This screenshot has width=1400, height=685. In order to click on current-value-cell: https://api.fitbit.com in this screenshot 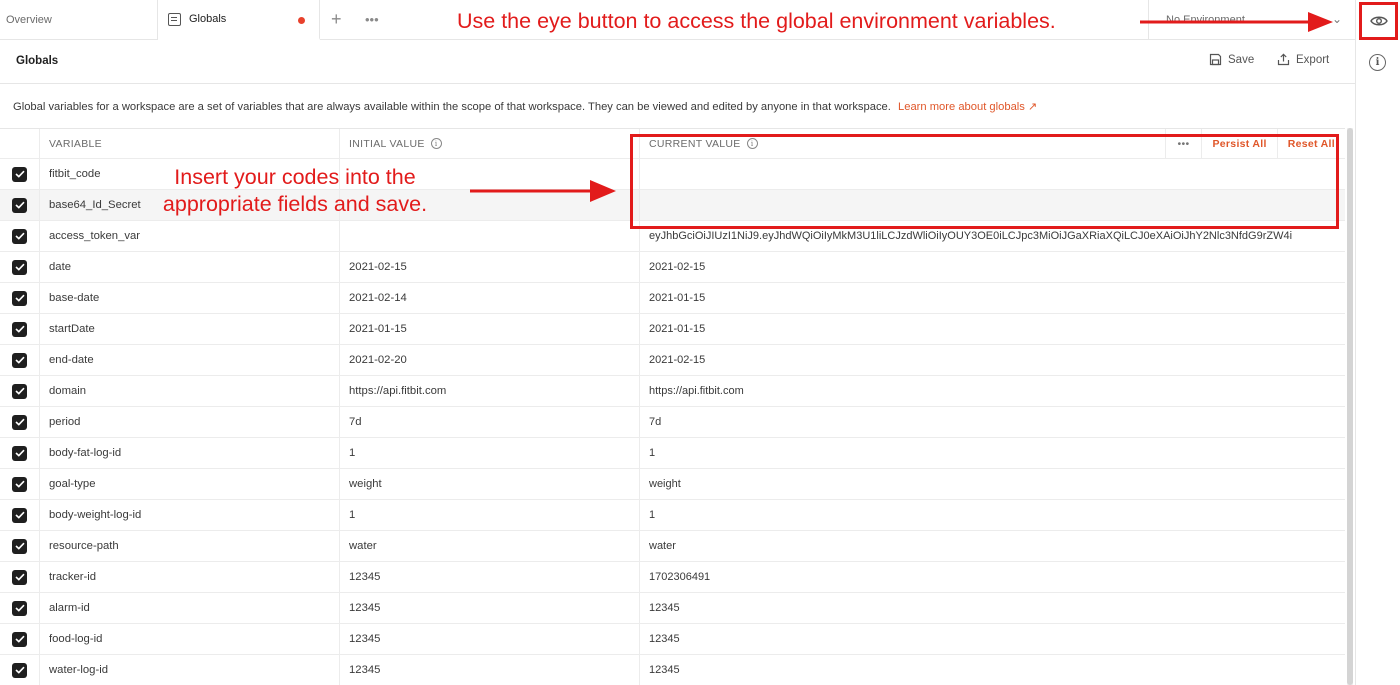, I will do `click(992, 391)`.